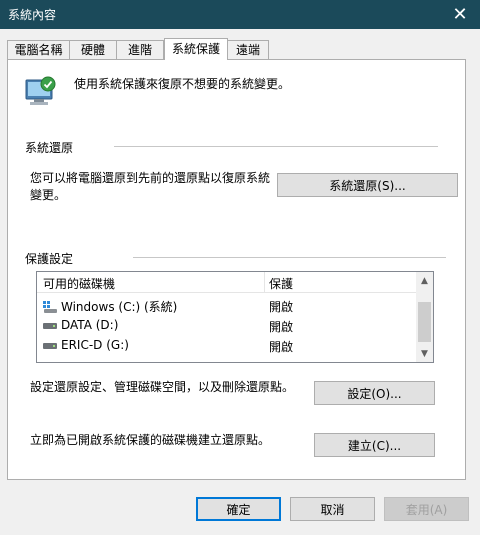  What do you see at coordinates (424, 353) in the screenshot?
I see `scroll-down-icon: ▼` at bounding box center [424, 353].